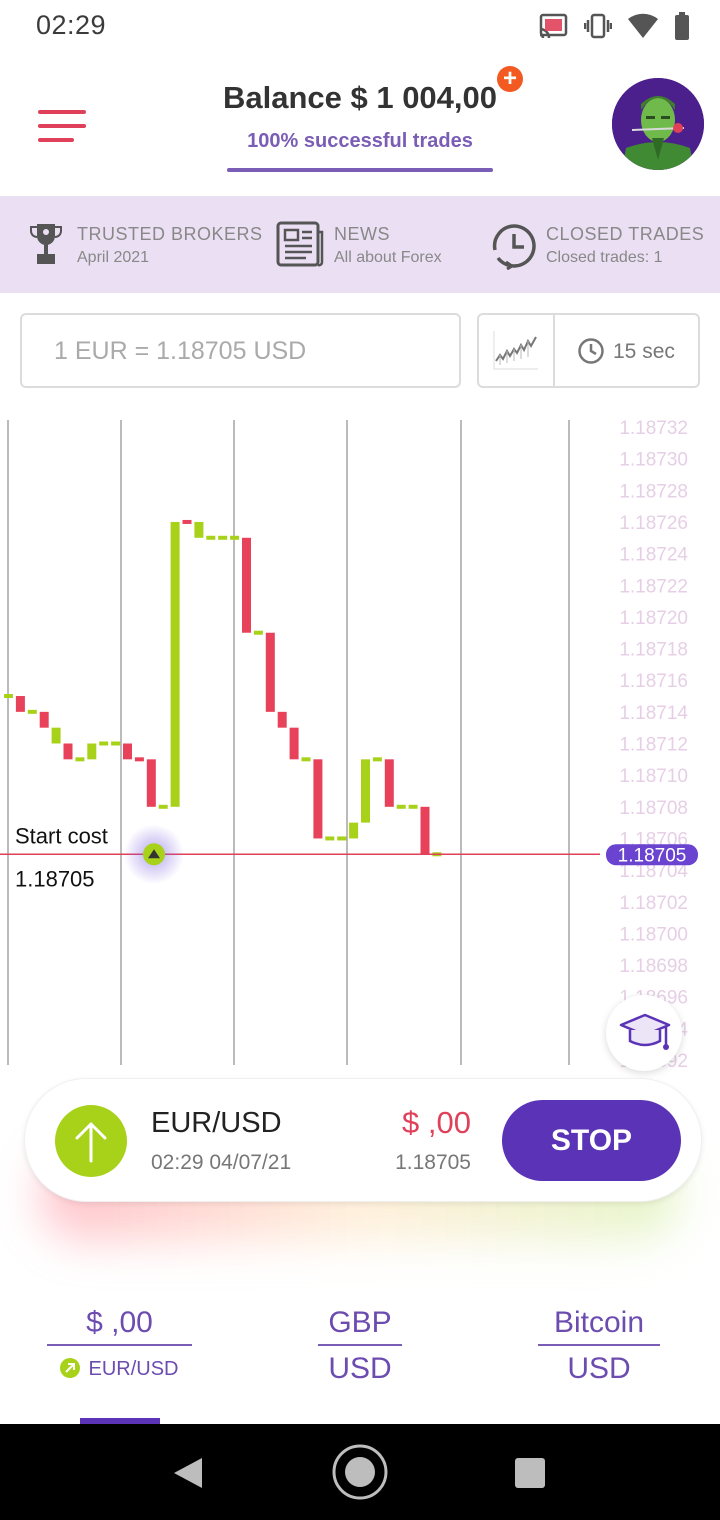 Image resolution: width=720 pixels, height=1520 pixels. I want to click on trusted-brokers-title: TRUSTED BROKERS, so click(170, 234).